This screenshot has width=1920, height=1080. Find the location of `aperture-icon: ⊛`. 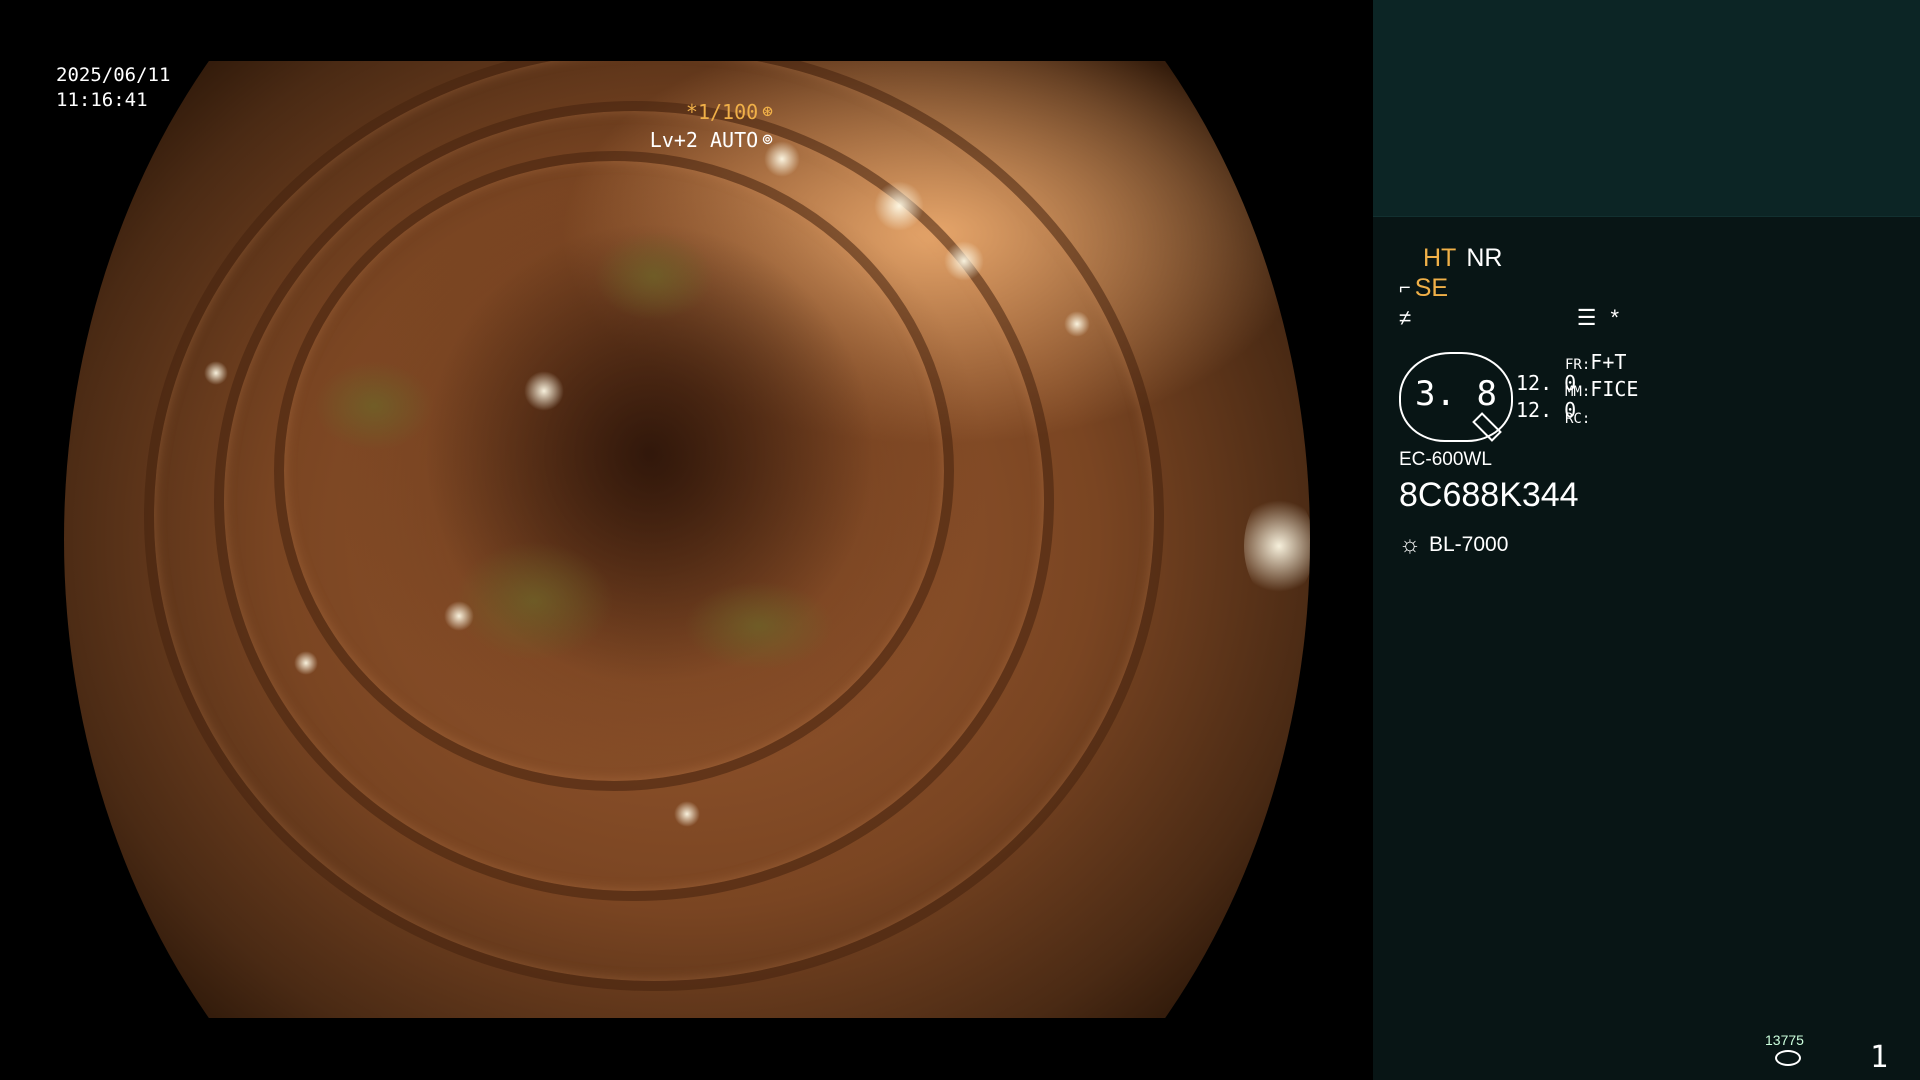

aperture-icon: ⊛ is located at coordinates (767, 111).